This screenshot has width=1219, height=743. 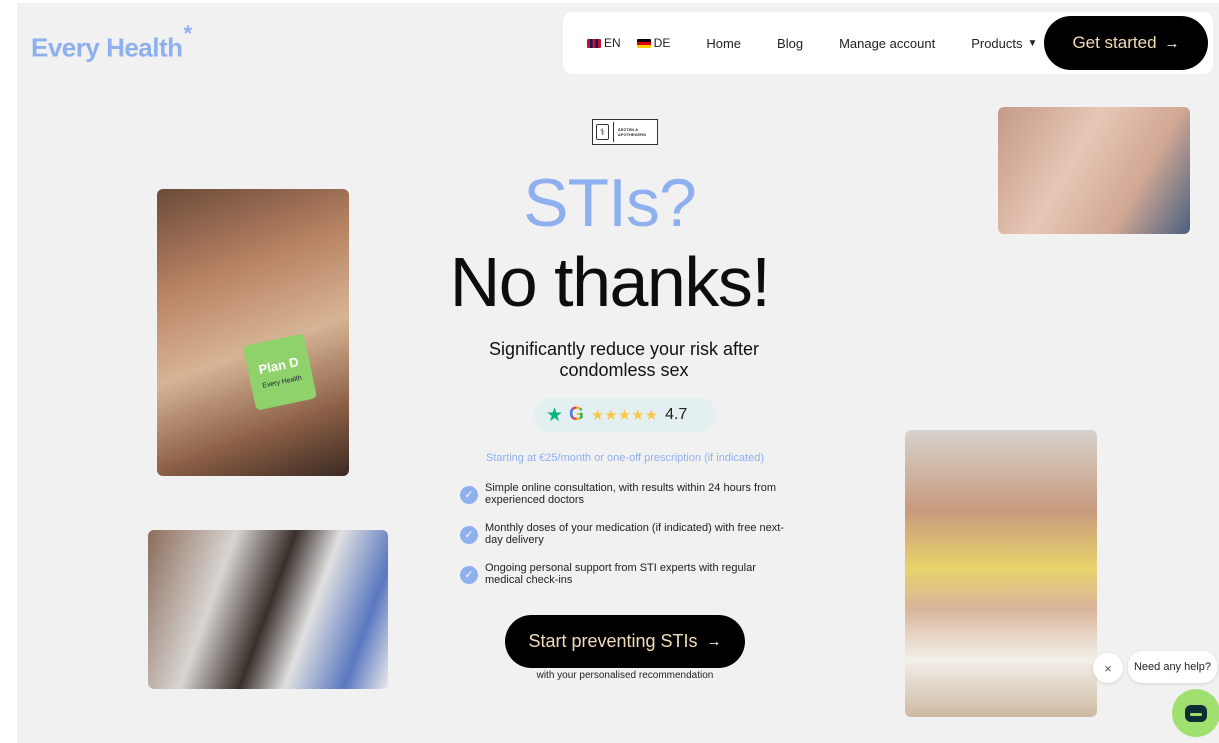 I want to click on uk-flag-icon, so click(x=594, y=43).